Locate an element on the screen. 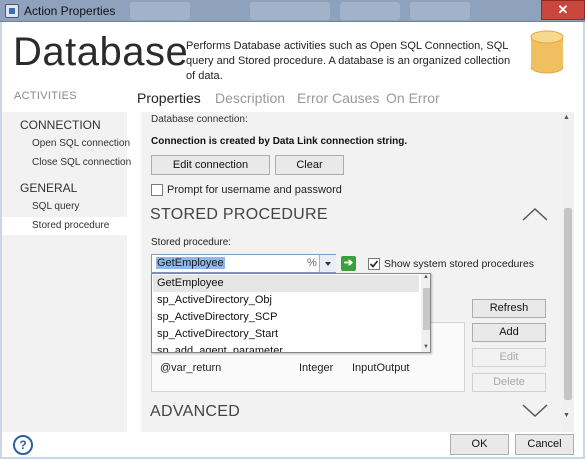  dropdown-option: sp_ActiveDirectory_Start is located at coordinates (286, 334).